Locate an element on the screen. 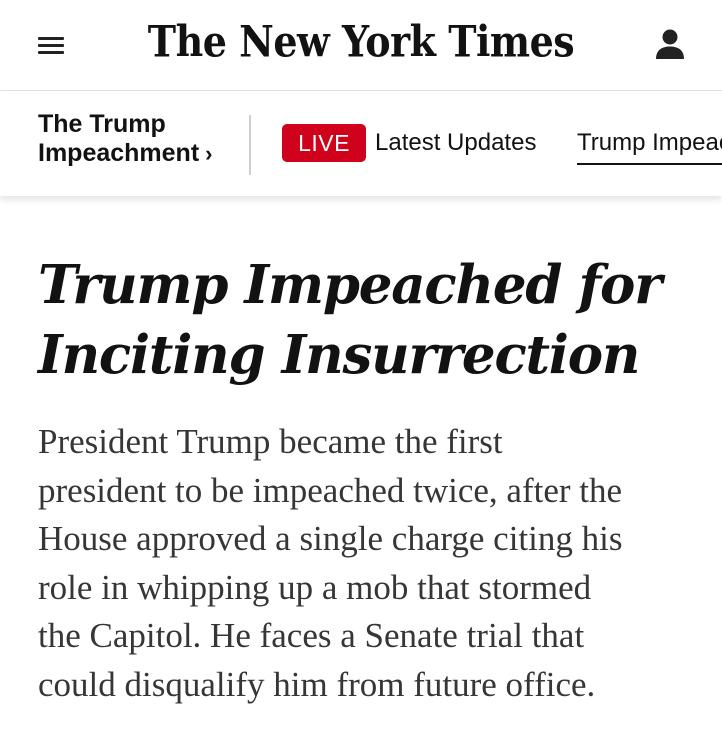 The width and height of the screenshot is (722, 731). live-badge: LIVE is located at coordinates (324, 143).